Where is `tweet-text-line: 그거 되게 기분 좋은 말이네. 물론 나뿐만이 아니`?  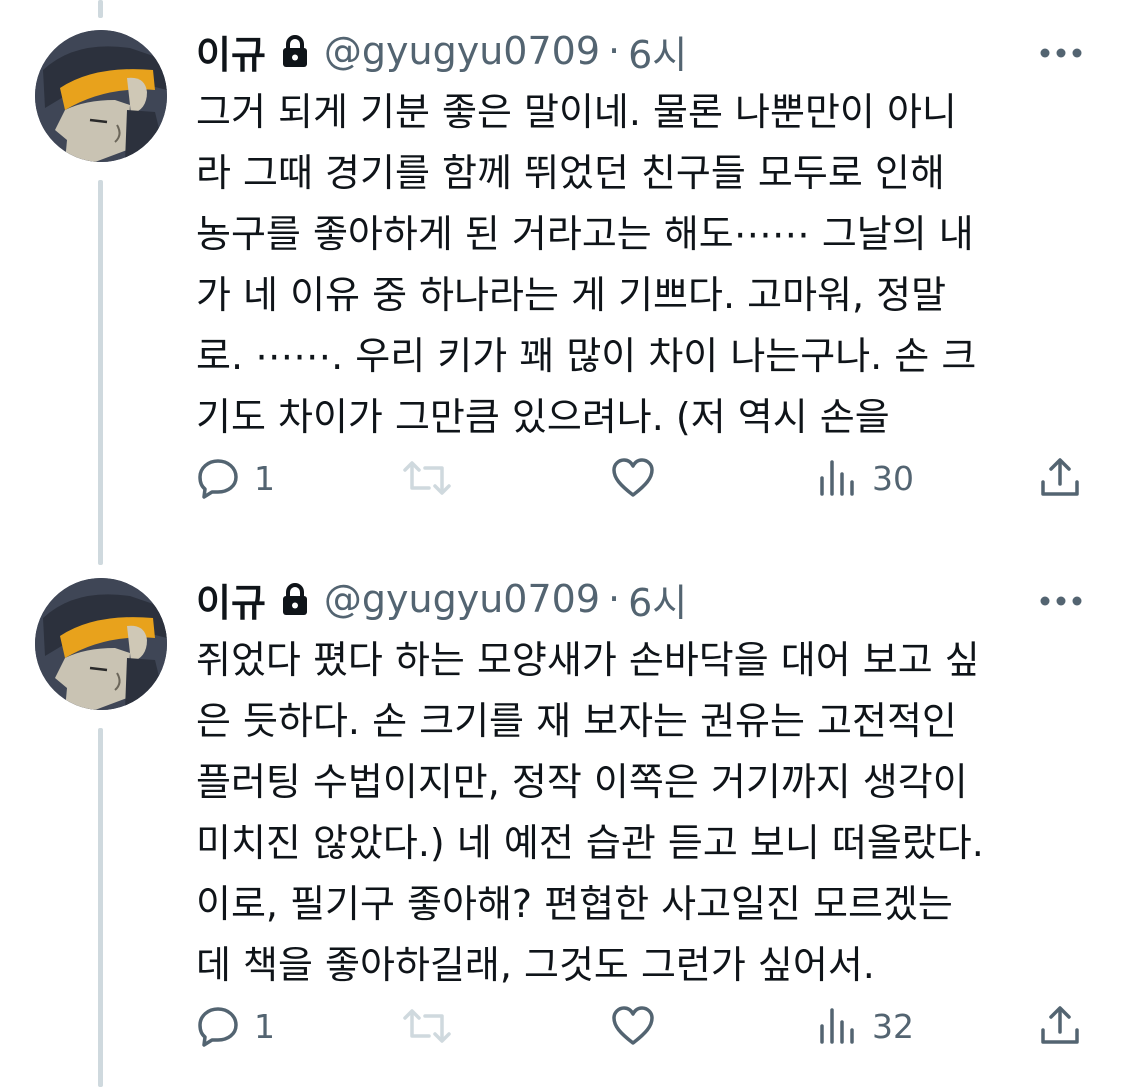
tweet-text-line: 그거 되게 기분 좋은 말이네. 물론 나뿐만이 아니 is located at coordinates (576, 112).